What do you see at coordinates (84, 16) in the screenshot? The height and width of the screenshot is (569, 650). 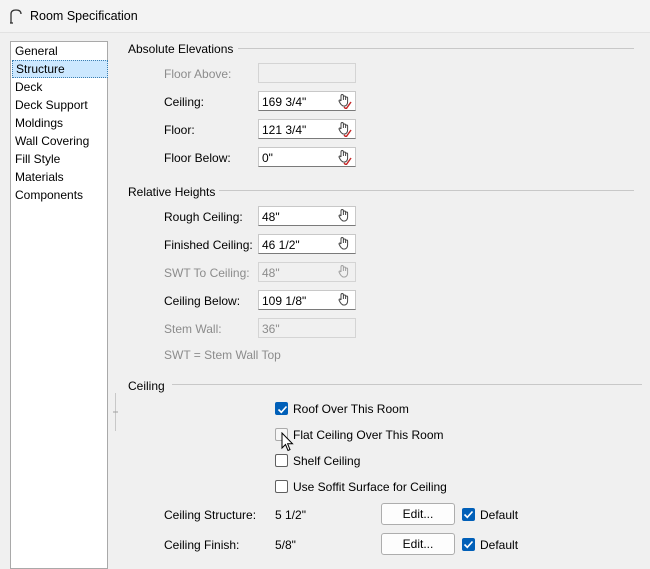 I see `window-title: Room Specification` at bounding box center [84, 16].